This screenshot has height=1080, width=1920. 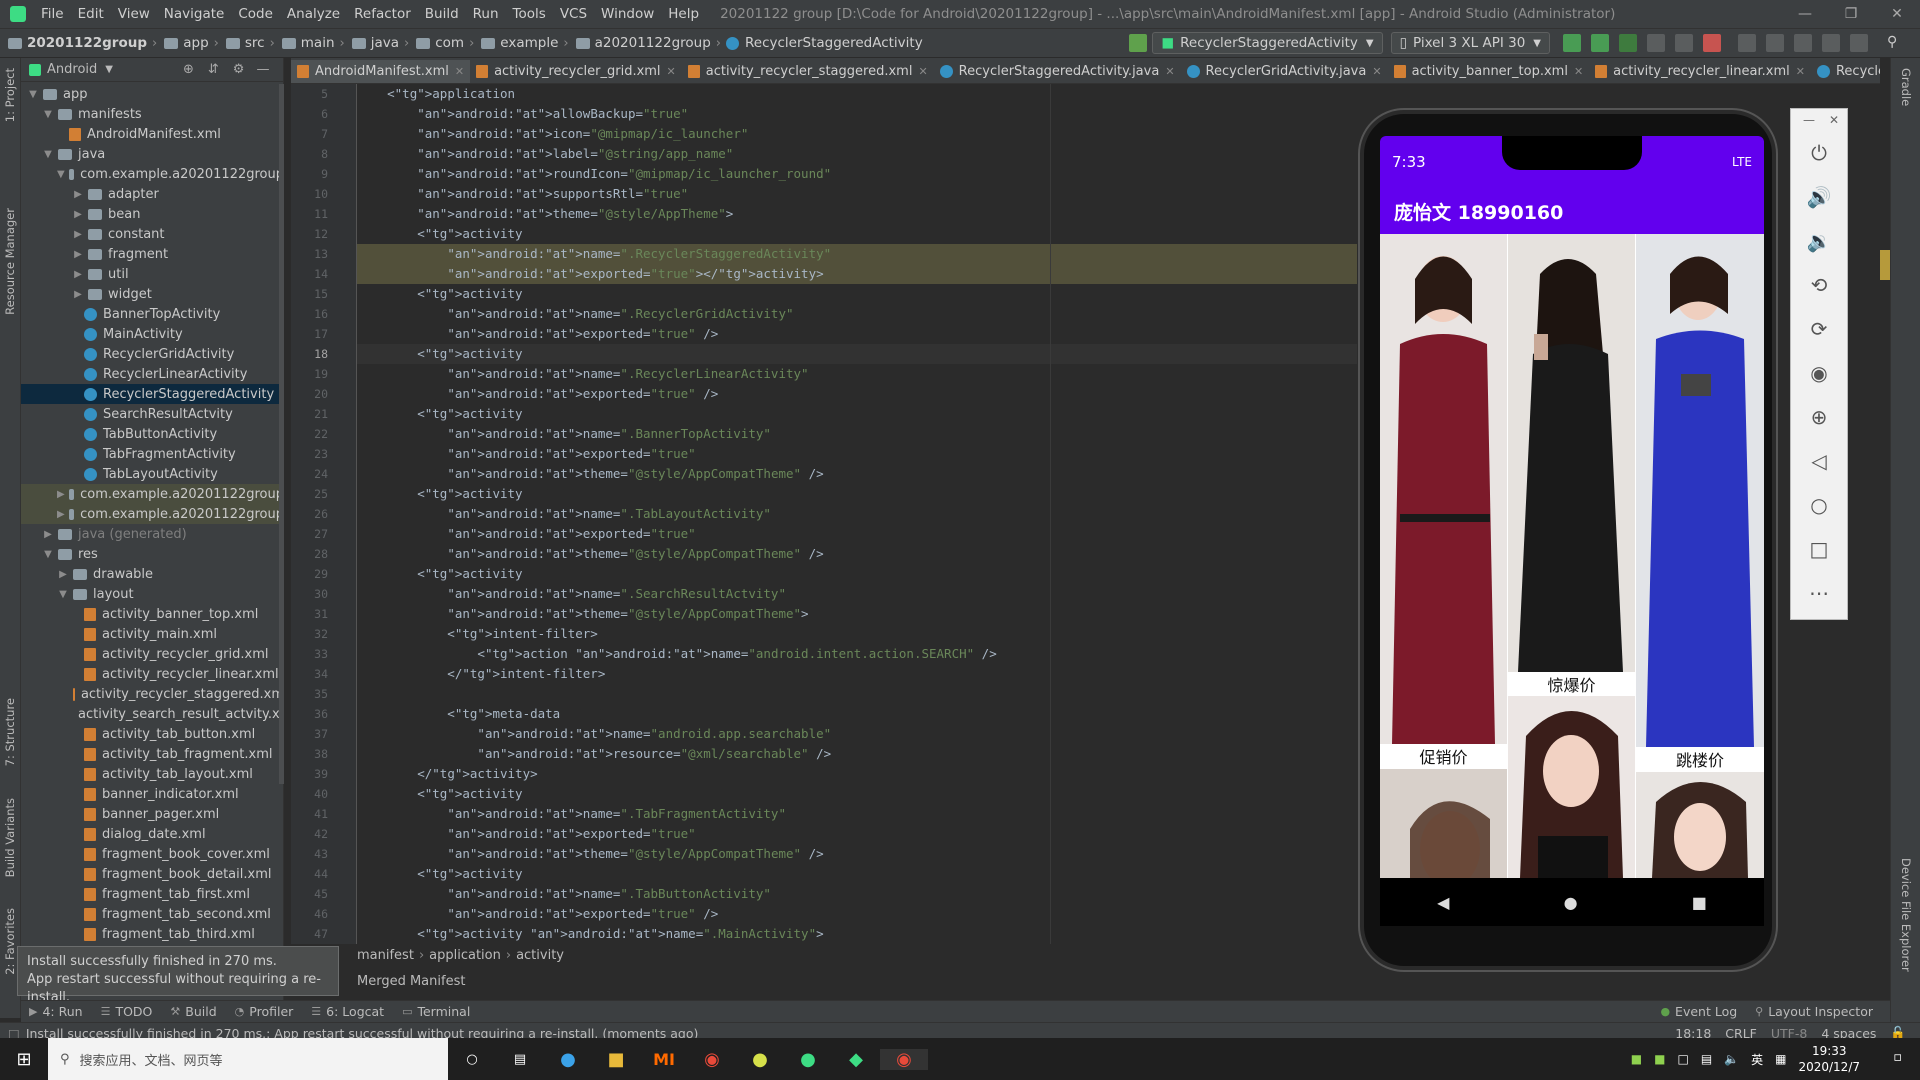 What do you see at coordinates (10, 837) in the screenshot?
I see `build-variants-tab: Build Variants` at bounding box center [10, 837].